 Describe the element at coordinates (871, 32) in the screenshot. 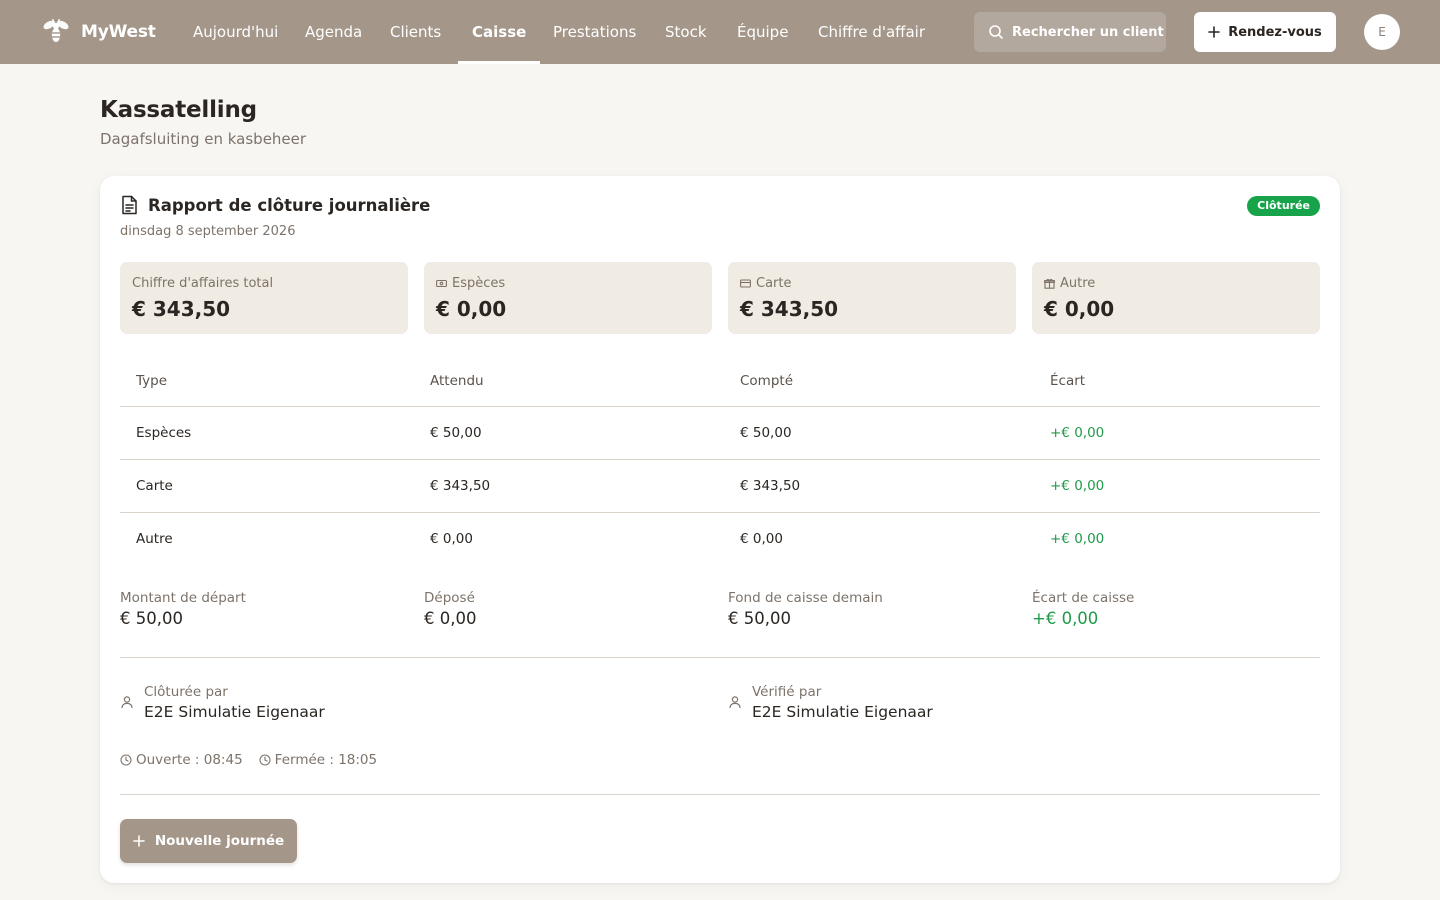

I see `nav-item-chiffre-daffaires: Chiffre d'affair` at that location.